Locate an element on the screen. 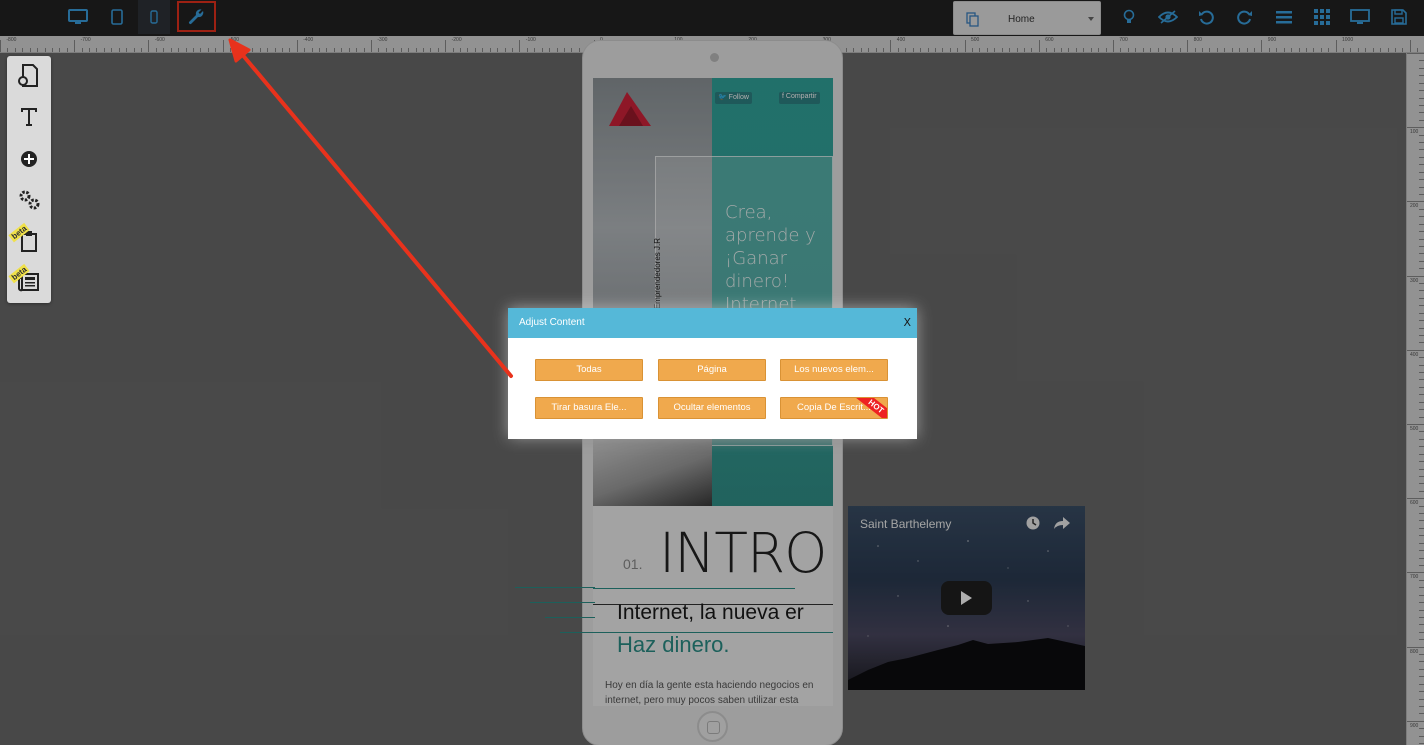 The image size is (1424, 745). visibility-button is located at coordinates (1168, 17).